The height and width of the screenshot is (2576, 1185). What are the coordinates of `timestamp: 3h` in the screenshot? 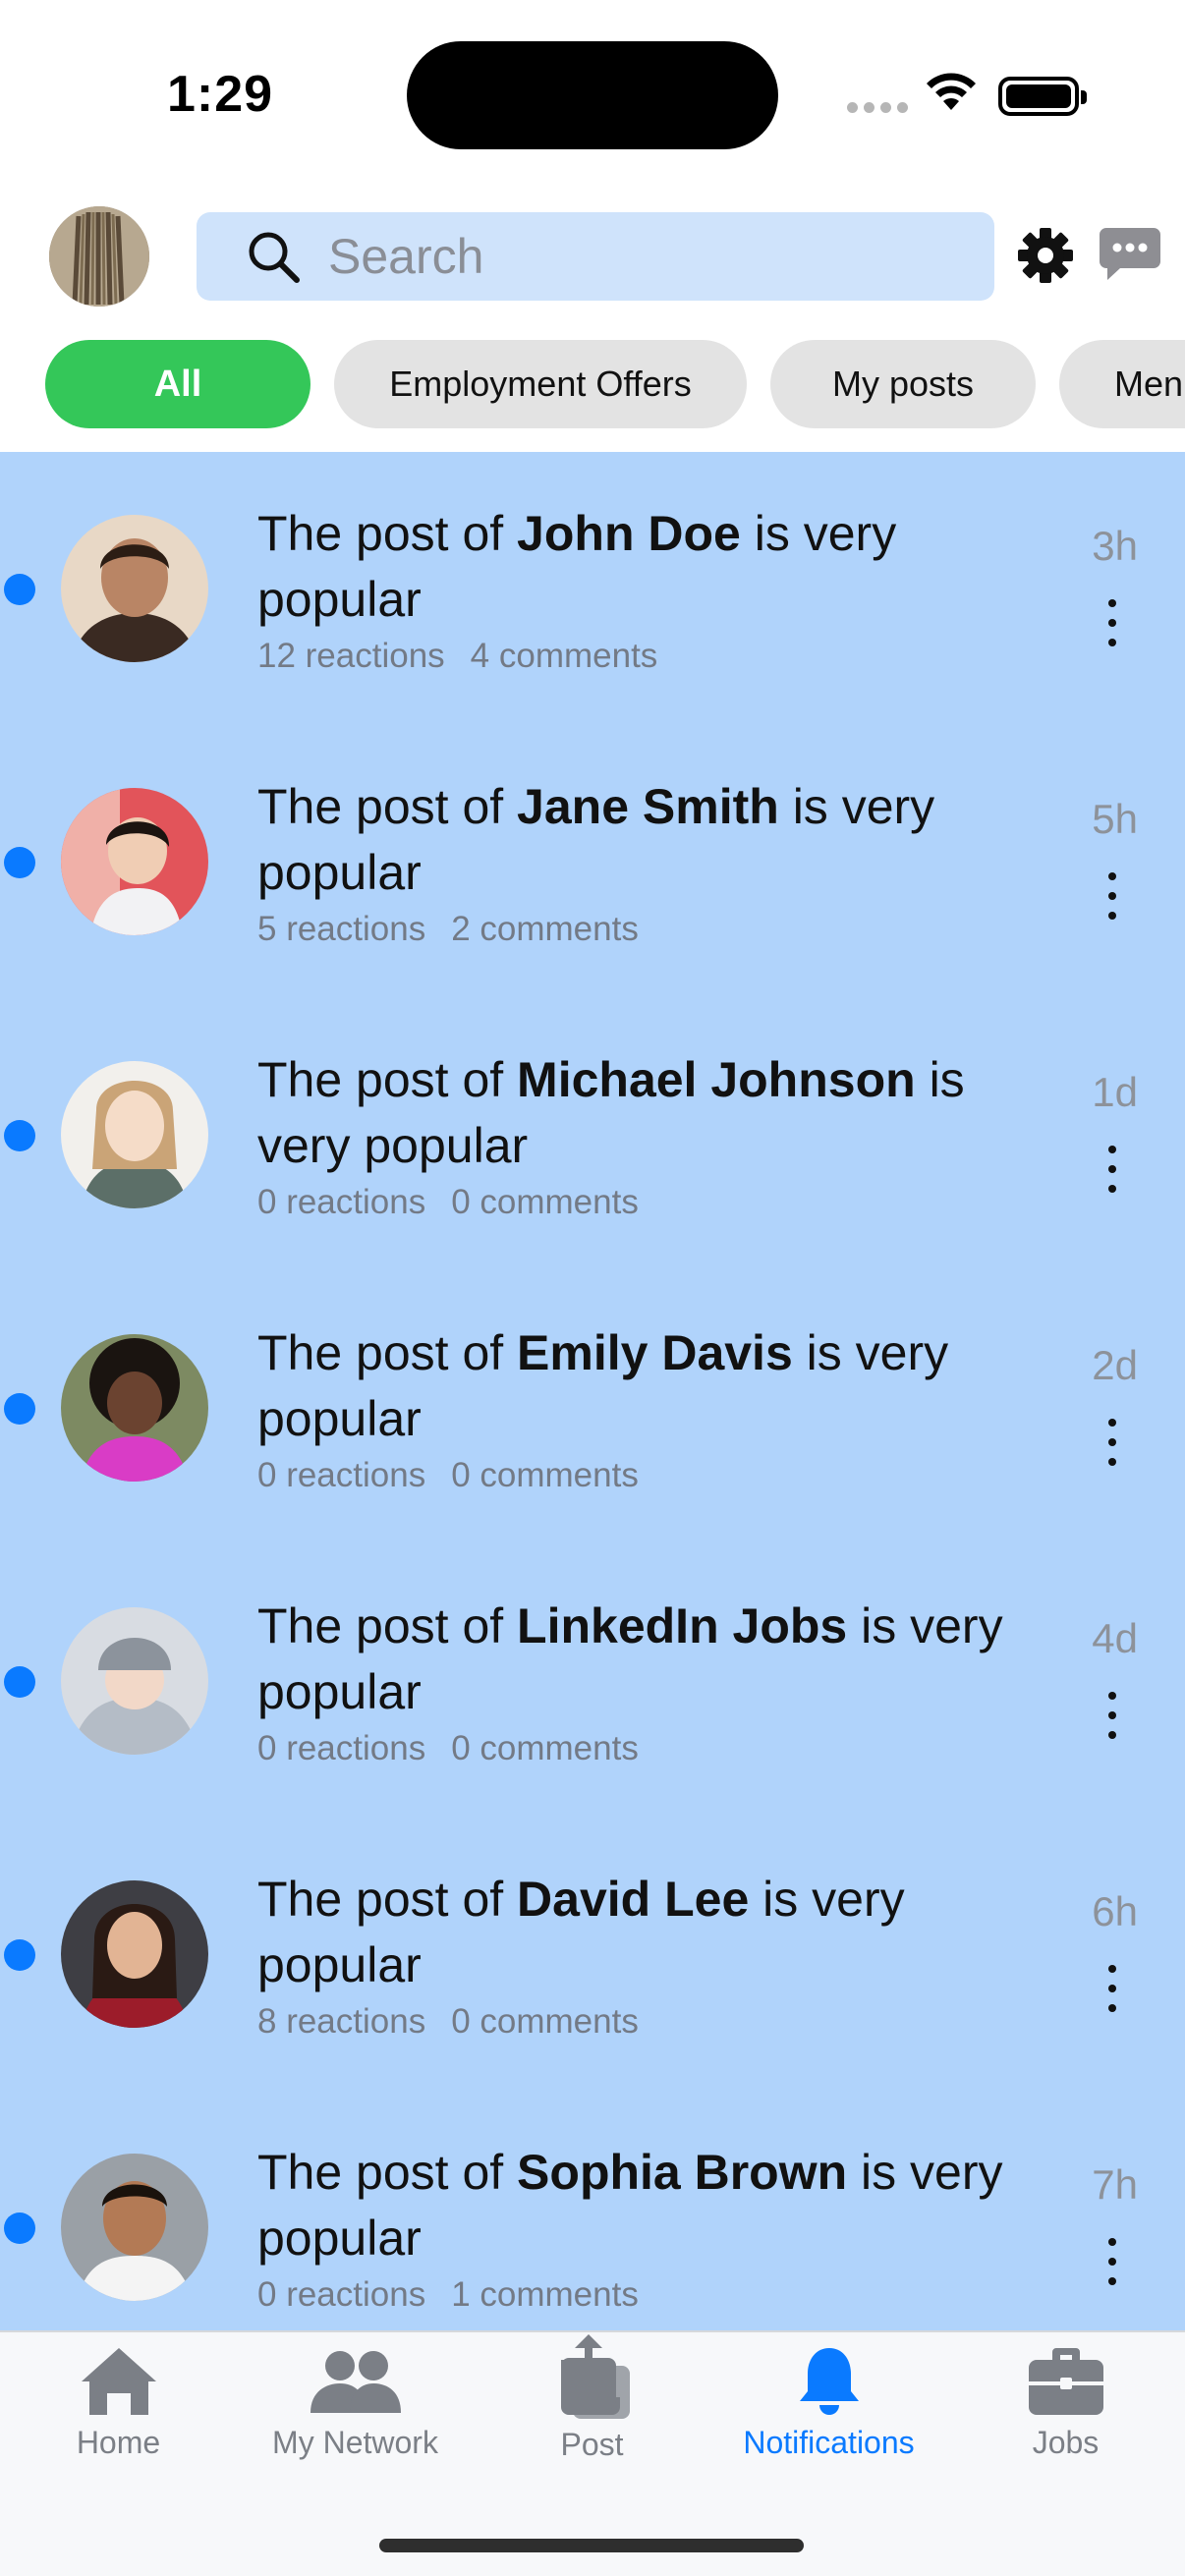 It's located at (1115, 546).